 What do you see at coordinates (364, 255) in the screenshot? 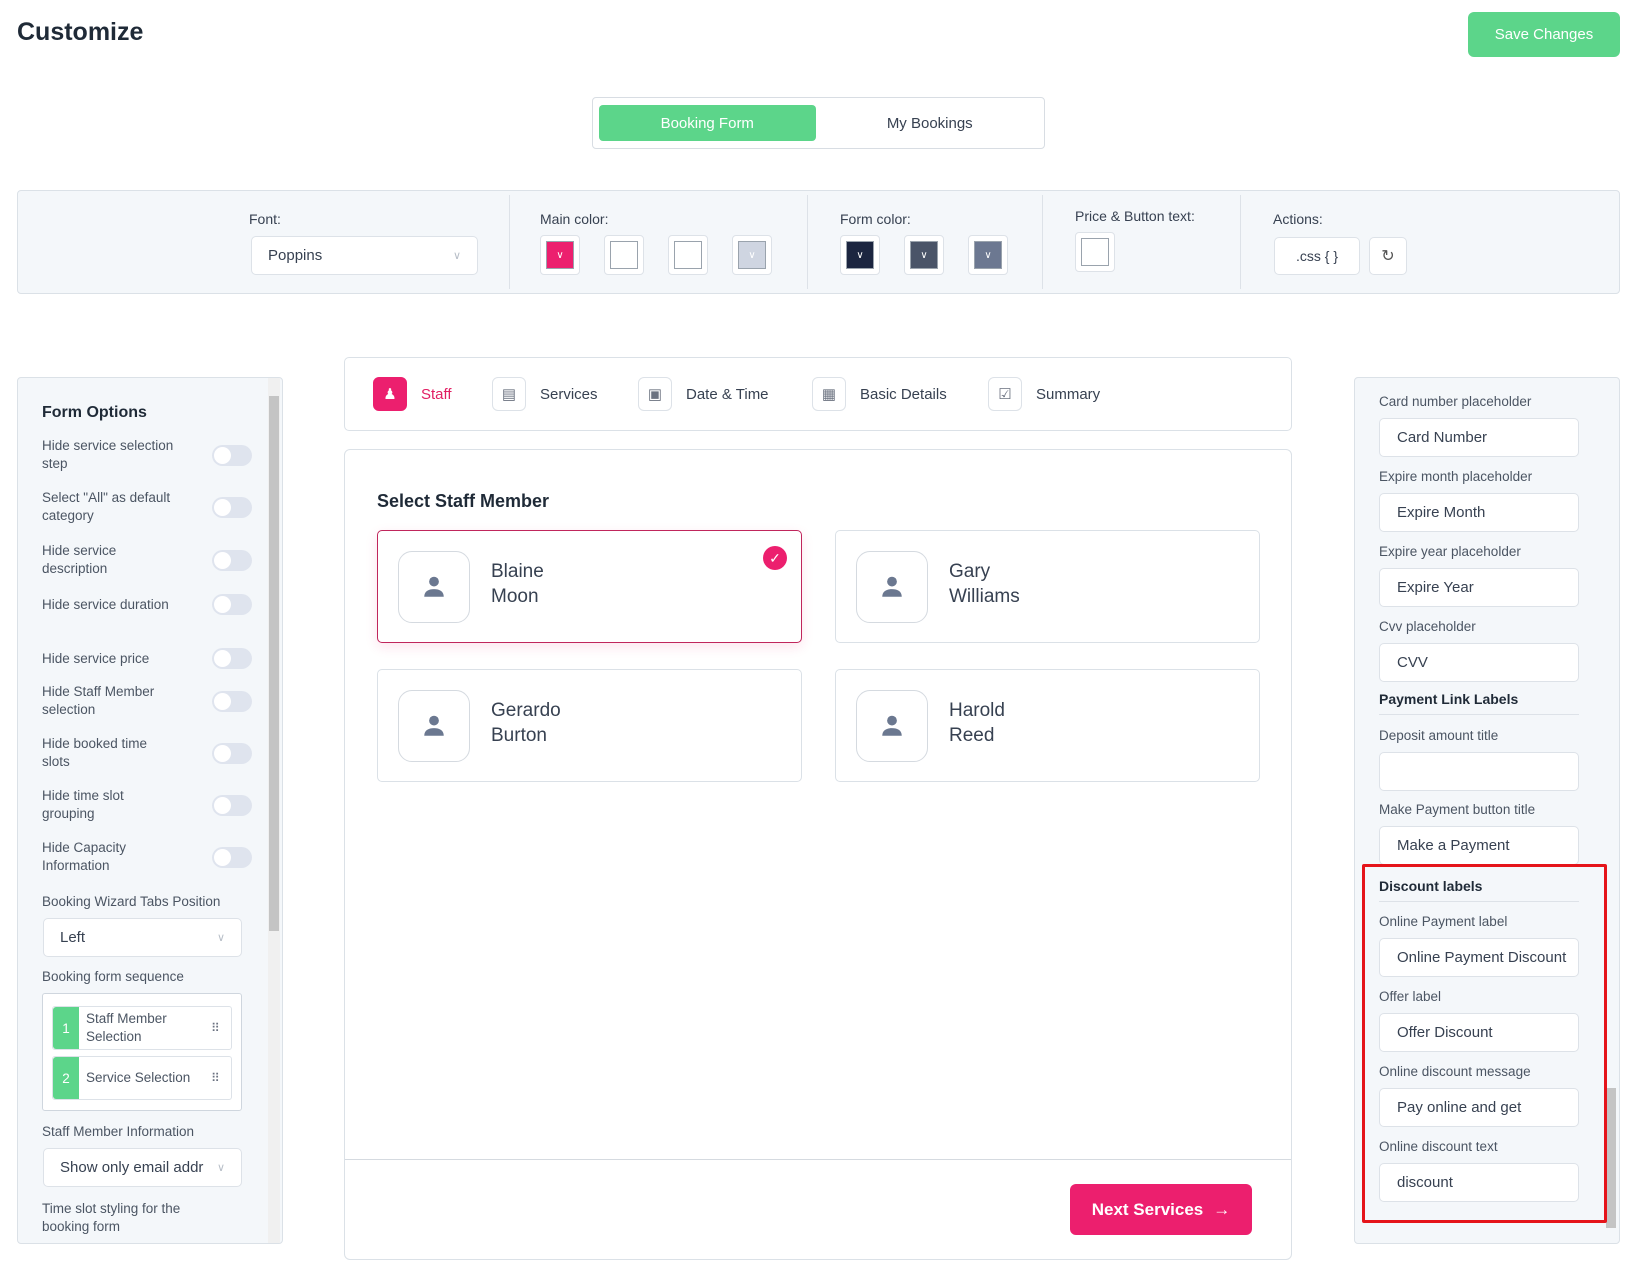
I see `font-select: Poppins ∨` at bounding box center [364, 255].